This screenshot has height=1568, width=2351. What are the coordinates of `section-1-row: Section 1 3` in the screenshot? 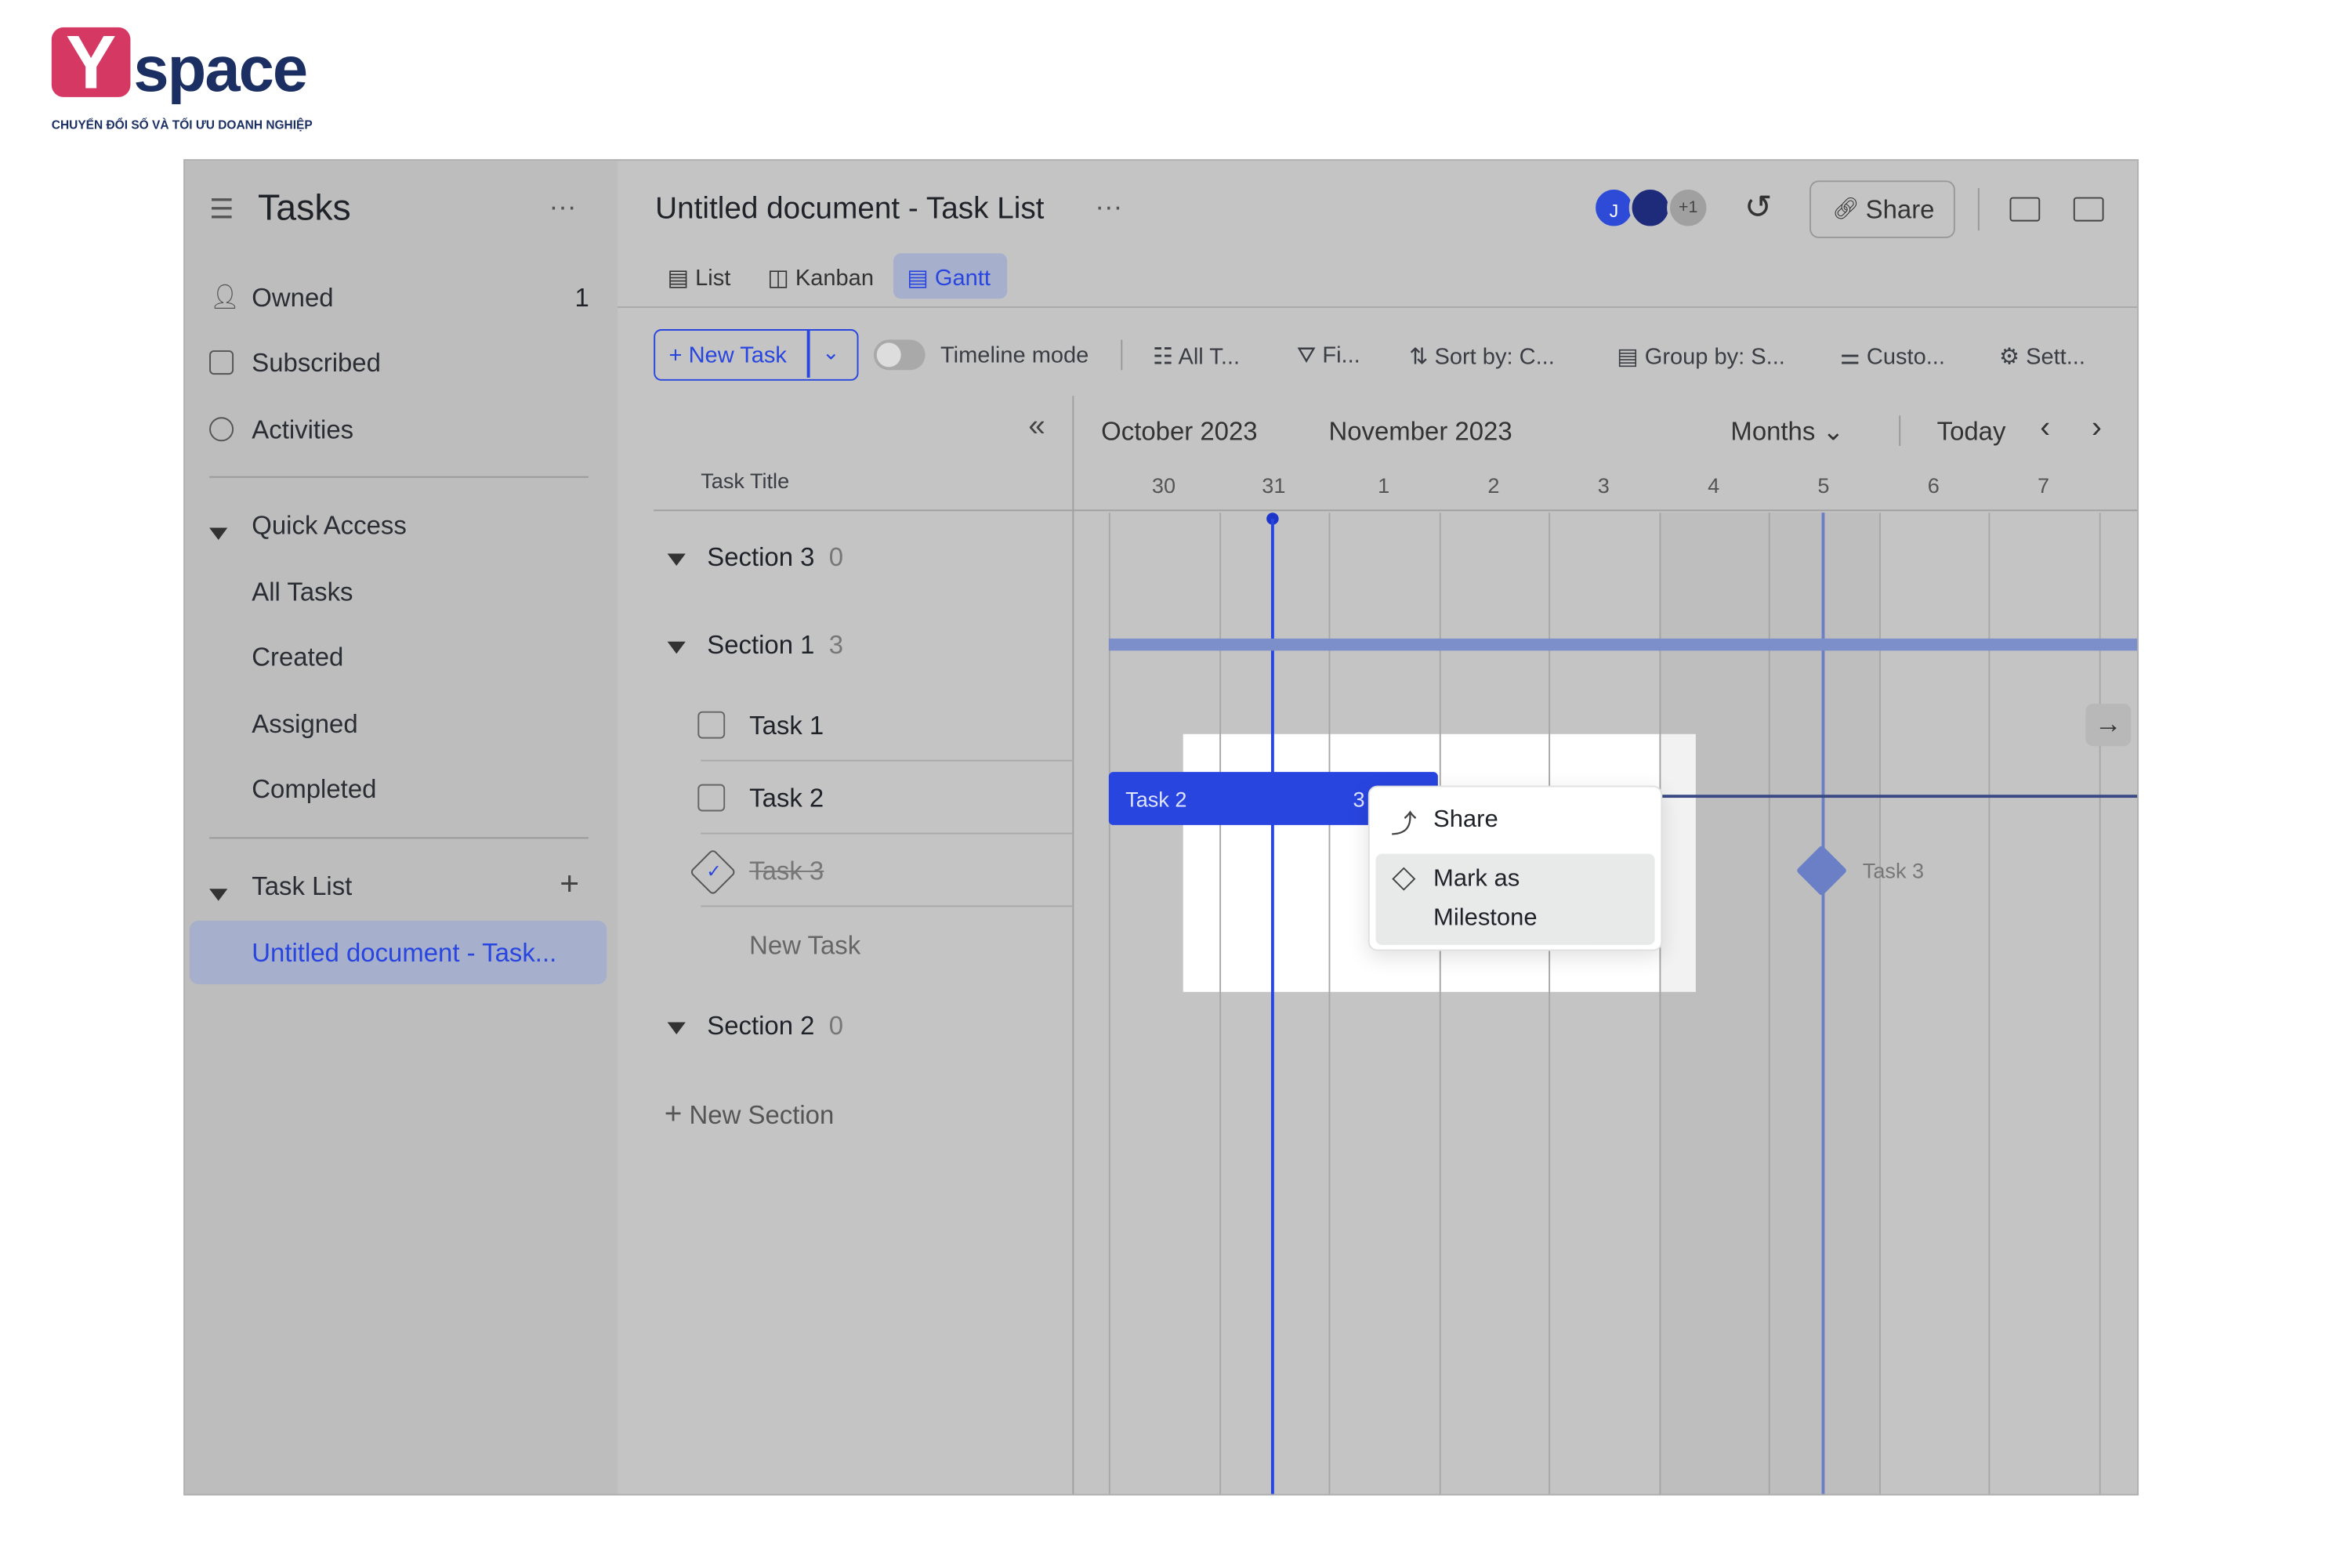 It's located at (755, 646).